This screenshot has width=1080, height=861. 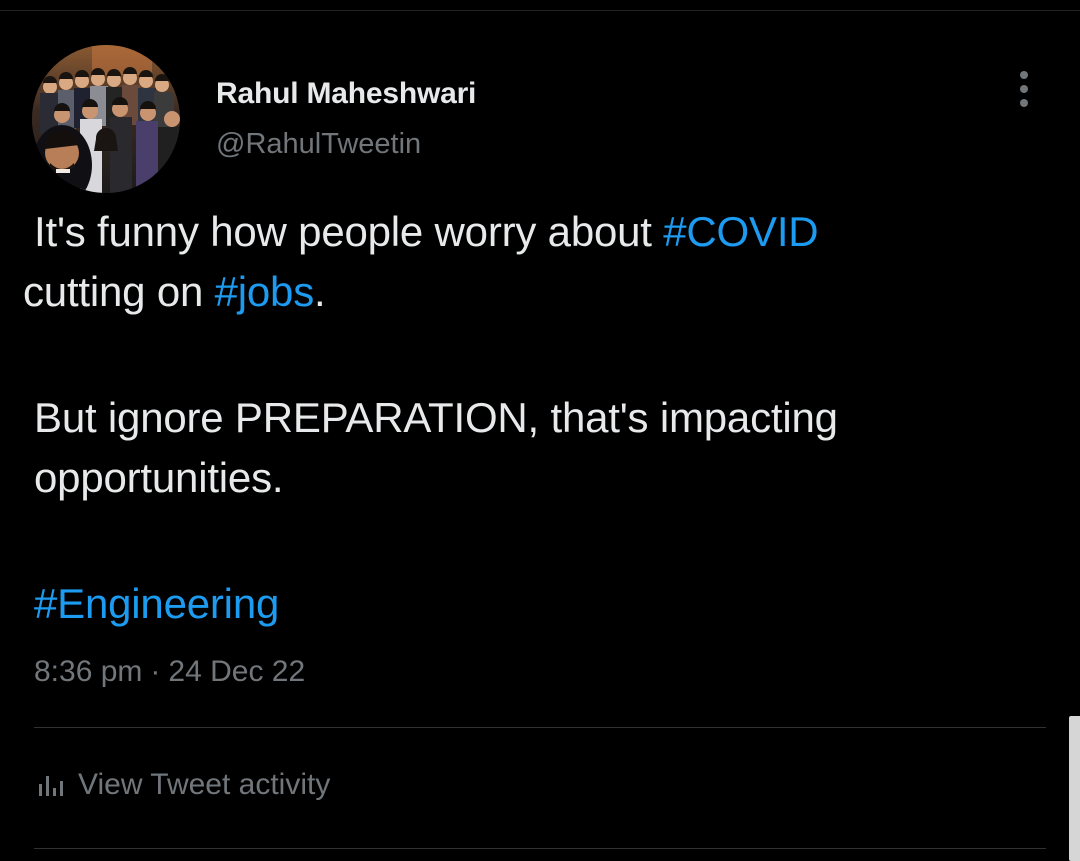 What do you see at coordinates (349, 231) in the screenshot?
I see `text-segment: It's funny how people worry about` at bounding box center [349, 231].